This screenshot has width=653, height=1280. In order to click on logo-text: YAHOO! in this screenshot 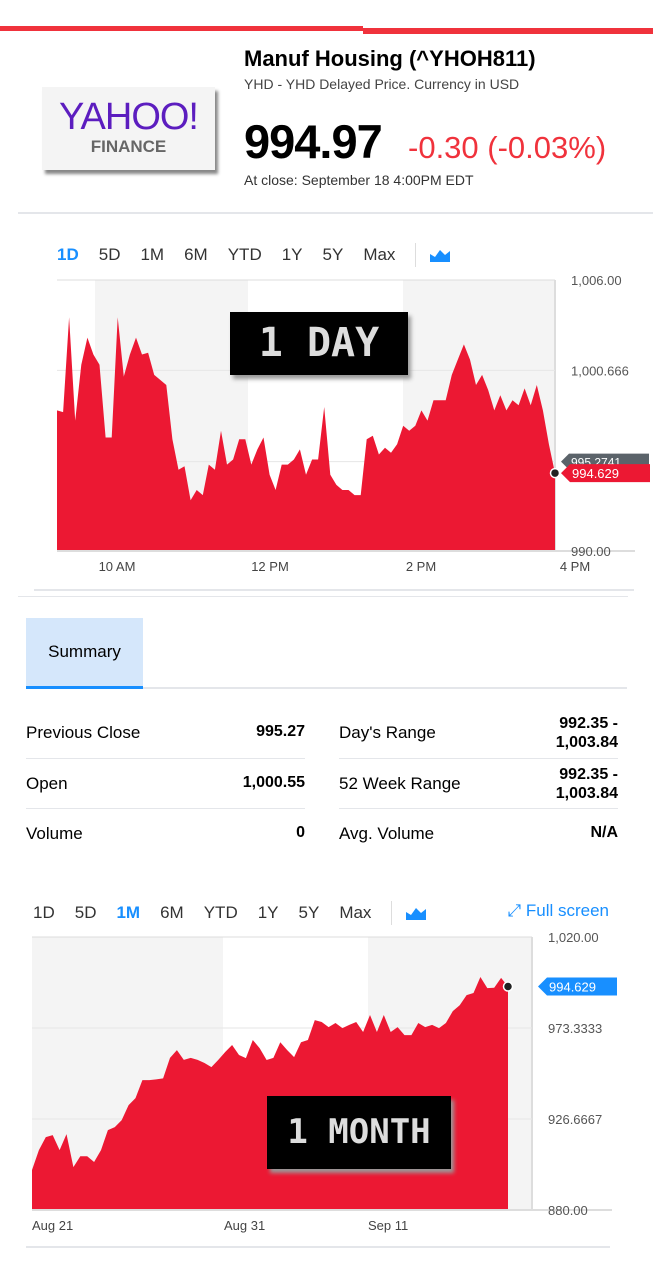, I will do `click(129, 117)`.